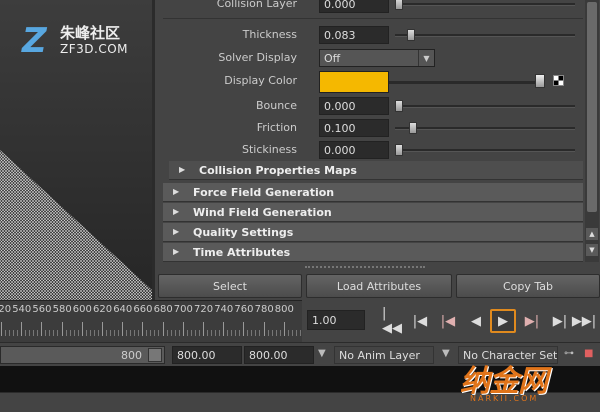 This screenshot has width=600, height=412. Describe the element at coordinates (584, 321) in the screenshot. I see `go-to-end-icon: ▶▶|` at that location.